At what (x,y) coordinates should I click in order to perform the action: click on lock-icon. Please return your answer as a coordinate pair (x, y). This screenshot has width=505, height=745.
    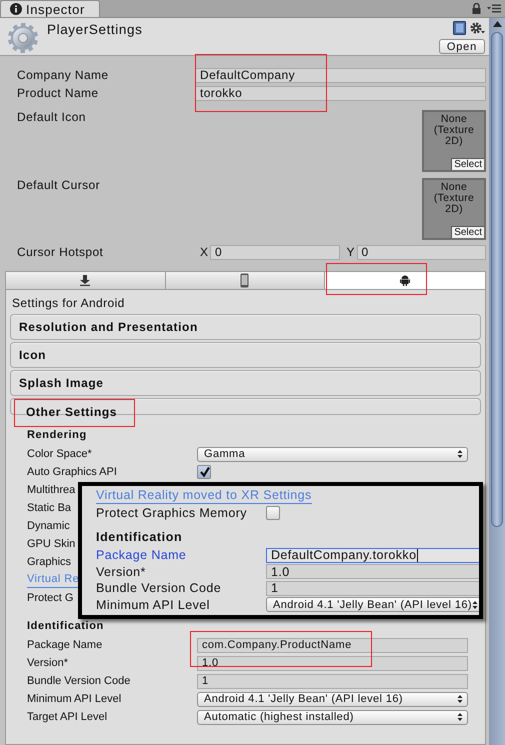
    Looking at the image, I should click on (476, 8).